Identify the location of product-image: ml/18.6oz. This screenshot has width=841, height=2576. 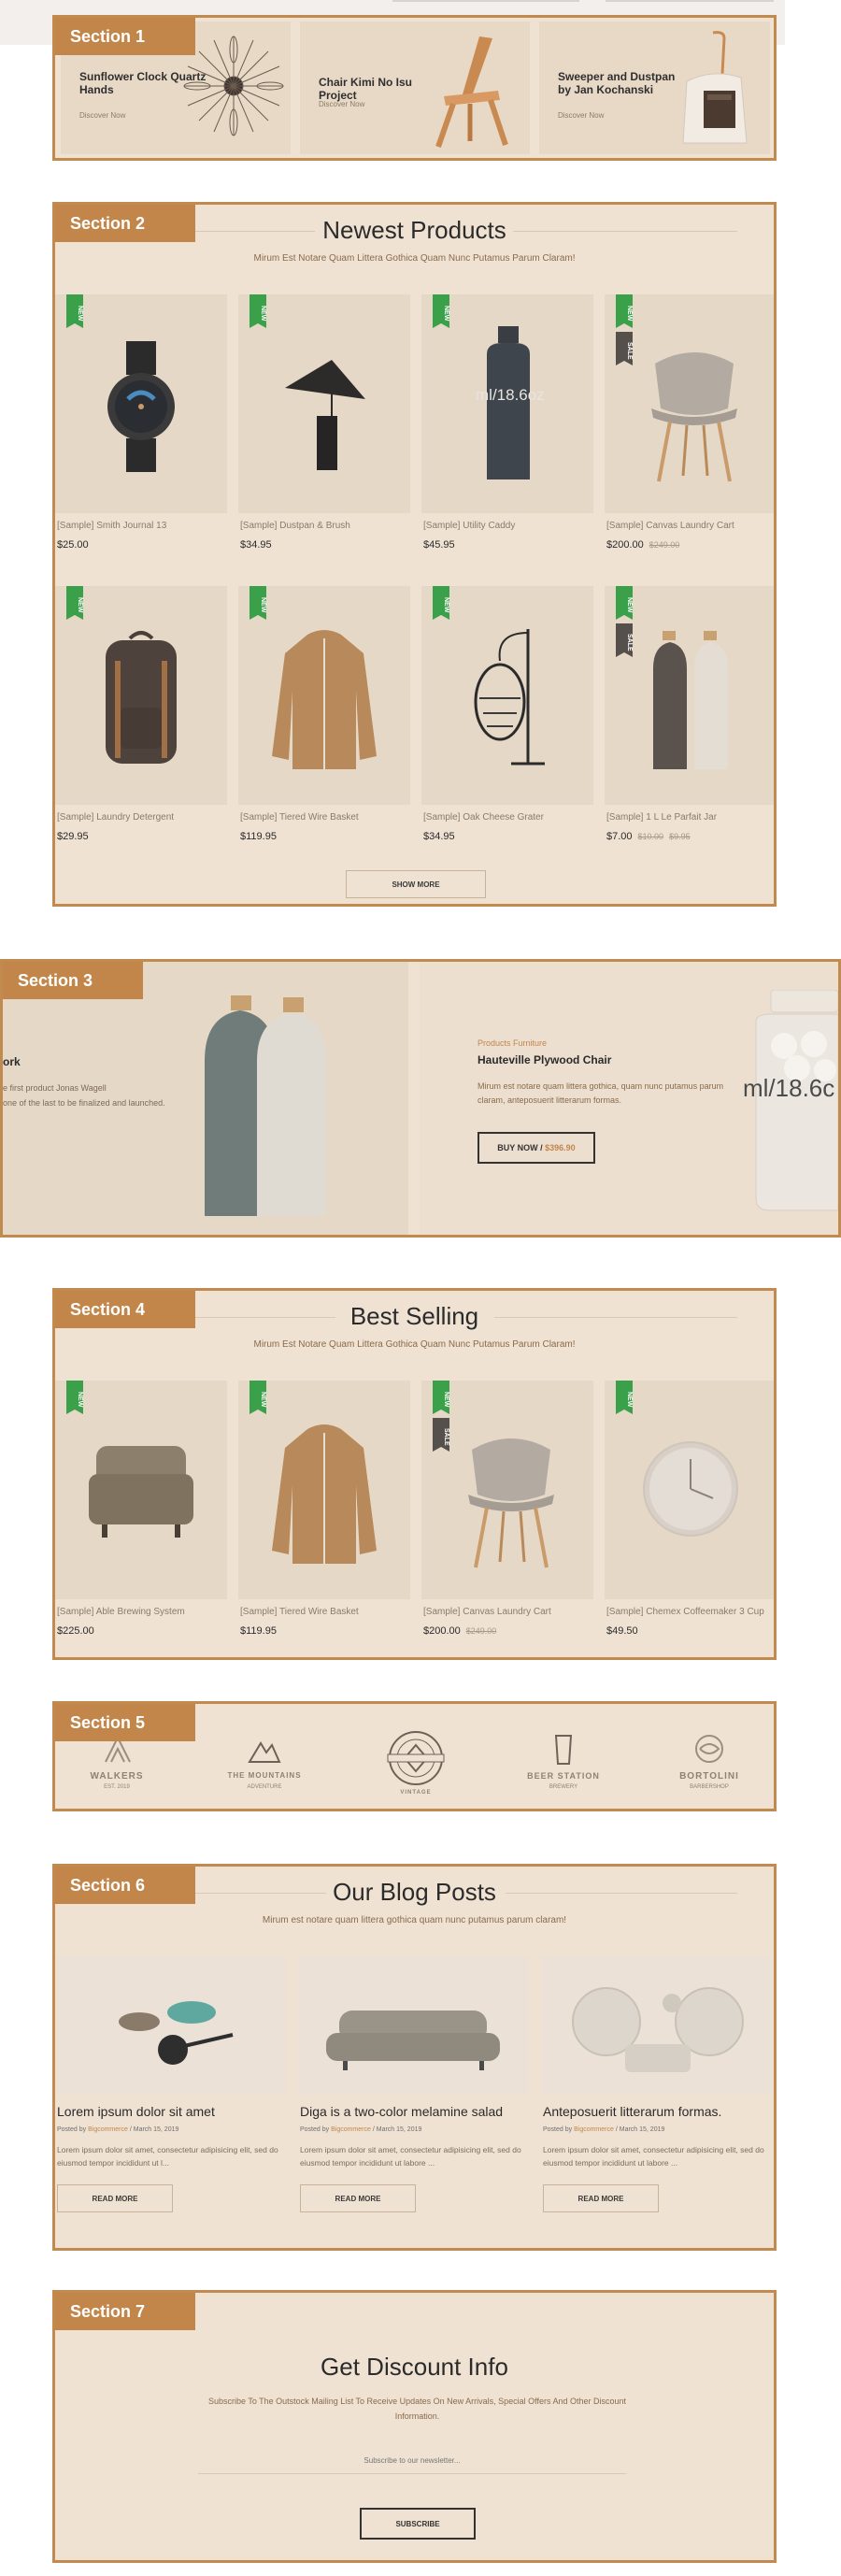
(507, 403).